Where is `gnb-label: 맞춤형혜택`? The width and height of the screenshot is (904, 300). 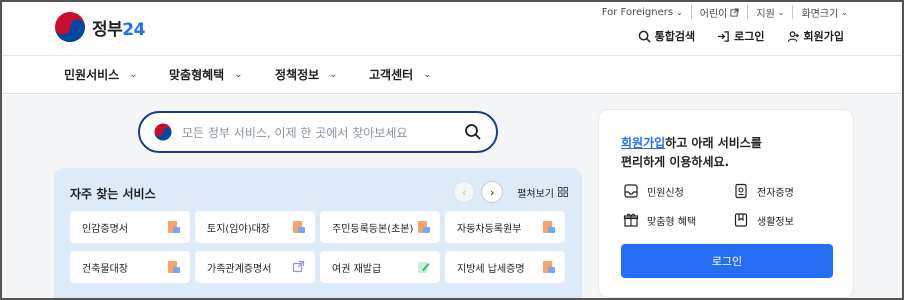 gnb-label: 맞춤형혜택 is located at coordinates (197, 75).